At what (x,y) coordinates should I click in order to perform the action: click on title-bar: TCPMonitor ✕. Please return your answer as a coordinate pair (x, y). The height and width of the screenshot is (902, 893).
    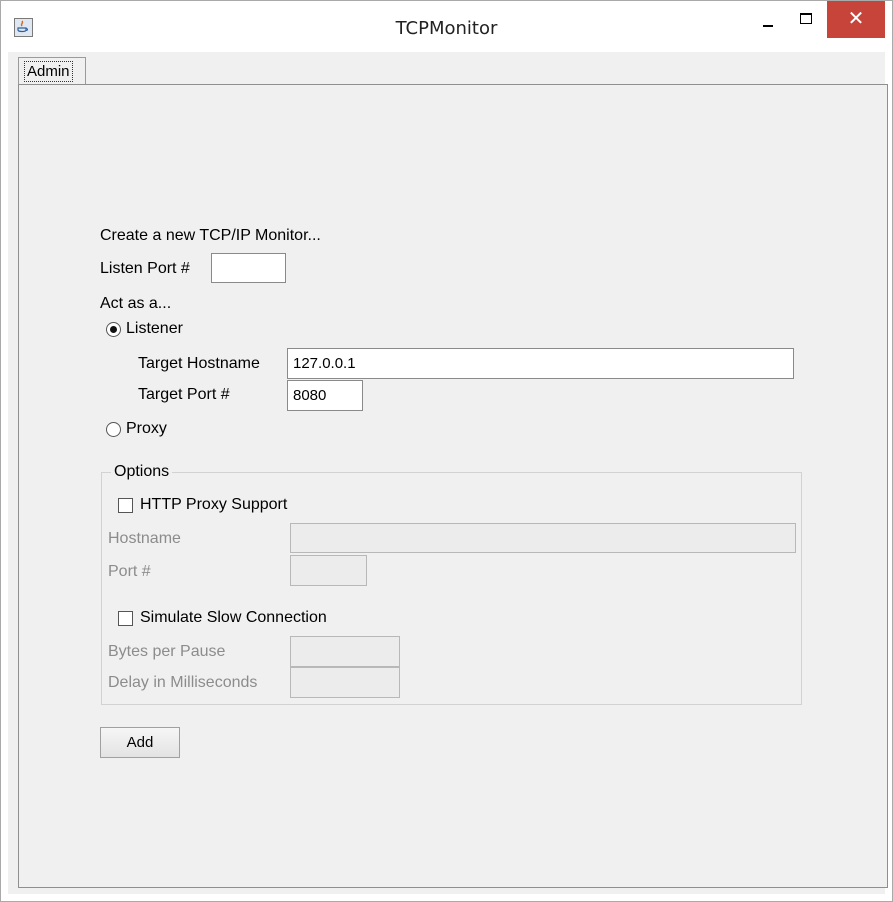
    Looking at the image, I should click on (446, 26).